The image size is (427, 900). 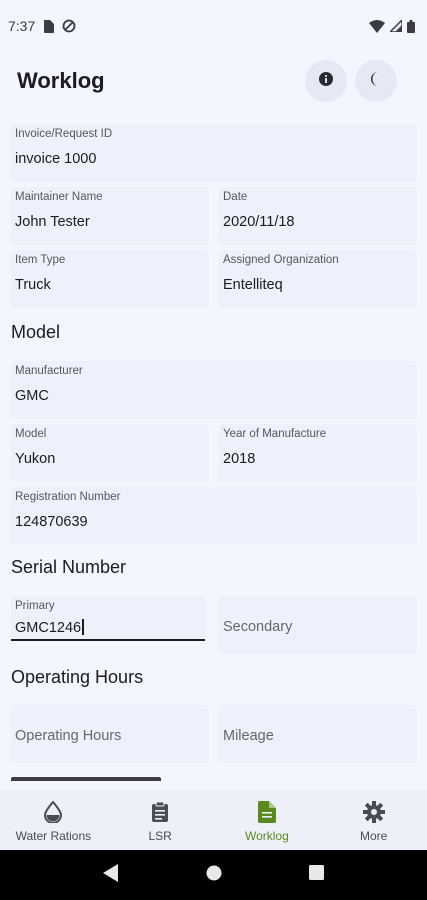 I want to click on manufacturer-value: GMC, so click(x=32, y=396).